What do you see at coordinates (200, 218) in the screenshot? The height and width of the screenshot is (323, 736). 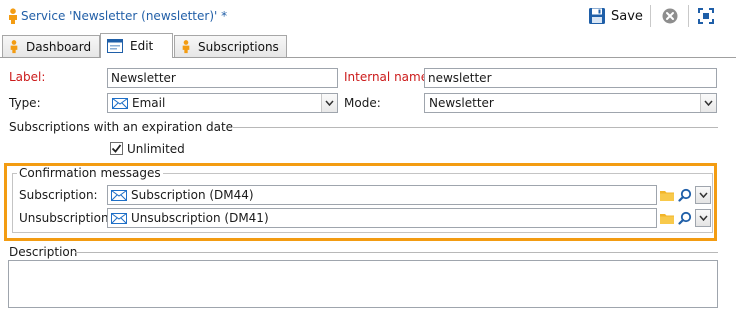 I see `unsubscription-value: Unsubscription (DM41)` at bounding box center [200, 218].